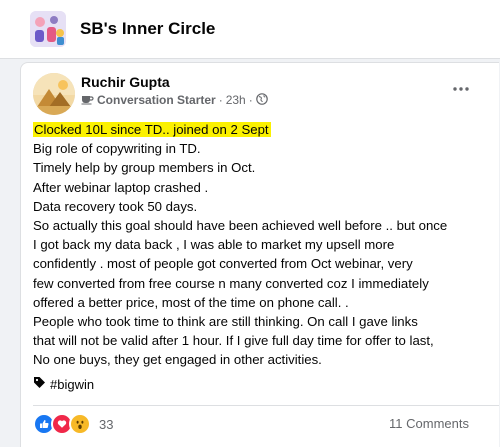 The image size is (500, 447). Describe the element at coordinates (429, 423) in the screenshot. I see `comments-link: 11 Comments` at that location.